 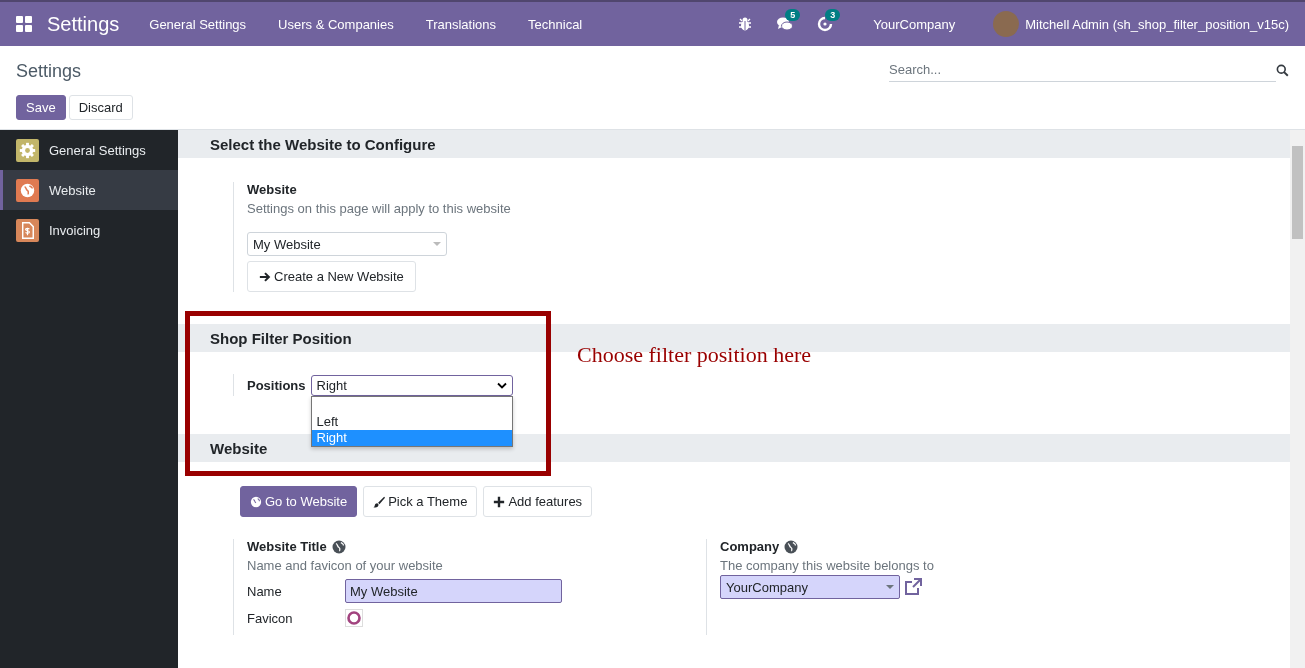 I want to click on setting-title: Website, so click(x=272, y=189).